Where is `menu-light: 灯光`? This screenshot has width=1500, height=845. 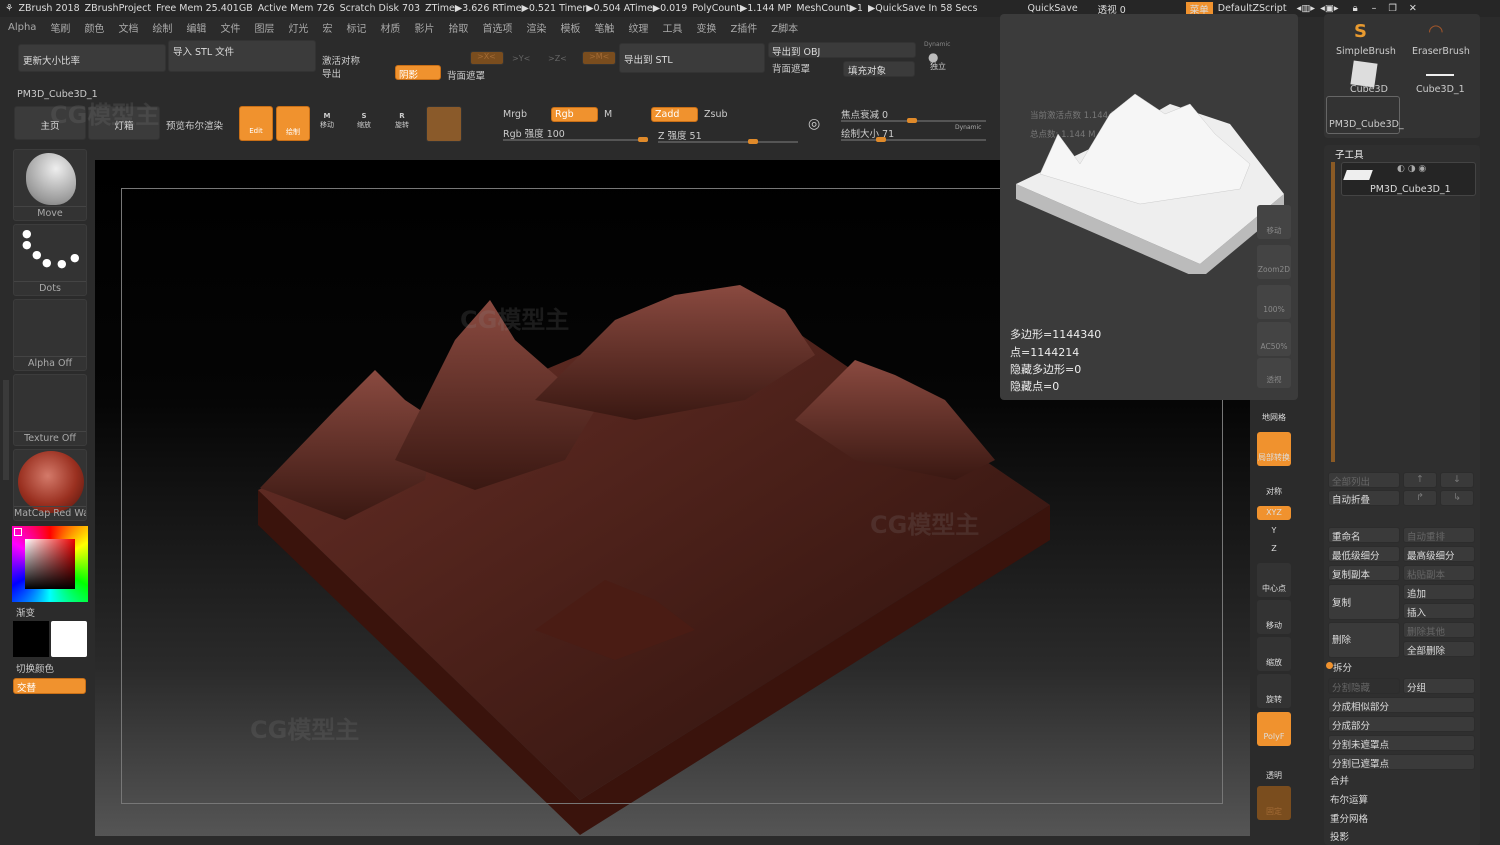 menu-light: 灯光 is located at coordinates (298, 27).